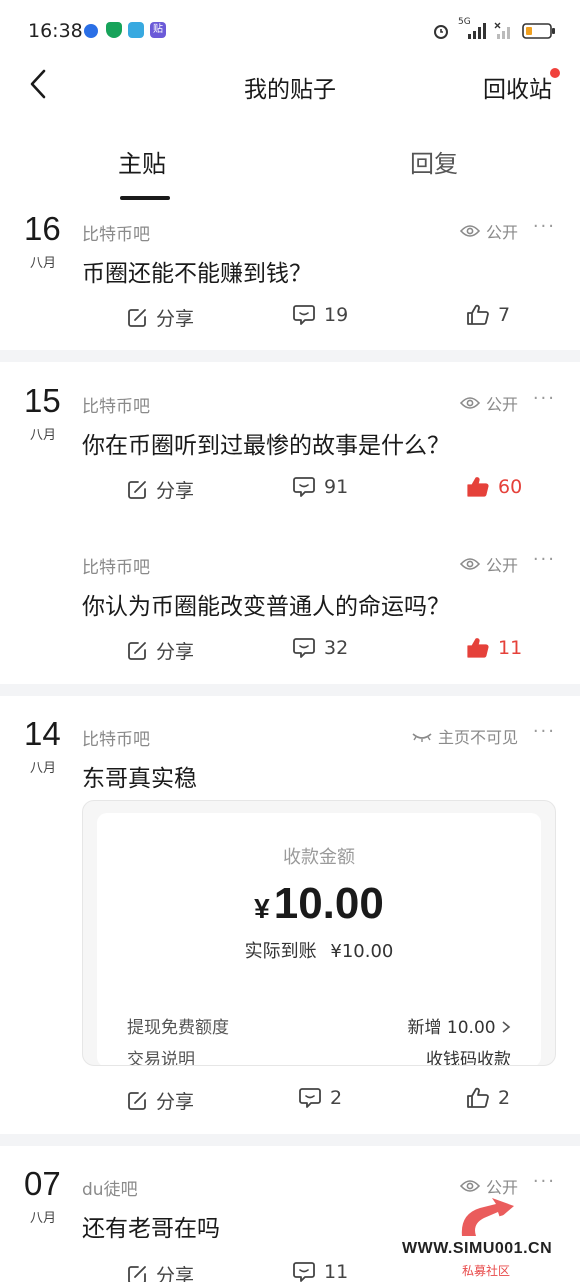 The height and width of the screenshot is (1282, 580). I want to click on like-button: 11, so click(494, 648).